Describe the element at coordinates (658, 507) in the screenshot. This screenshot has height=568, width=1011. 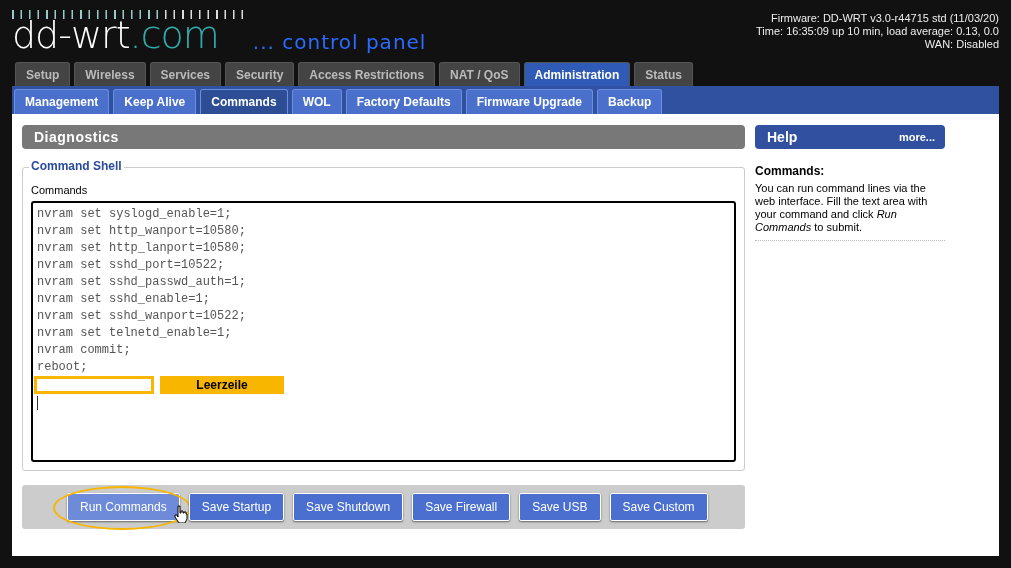
I see `command-button: Save Custom` at that location.